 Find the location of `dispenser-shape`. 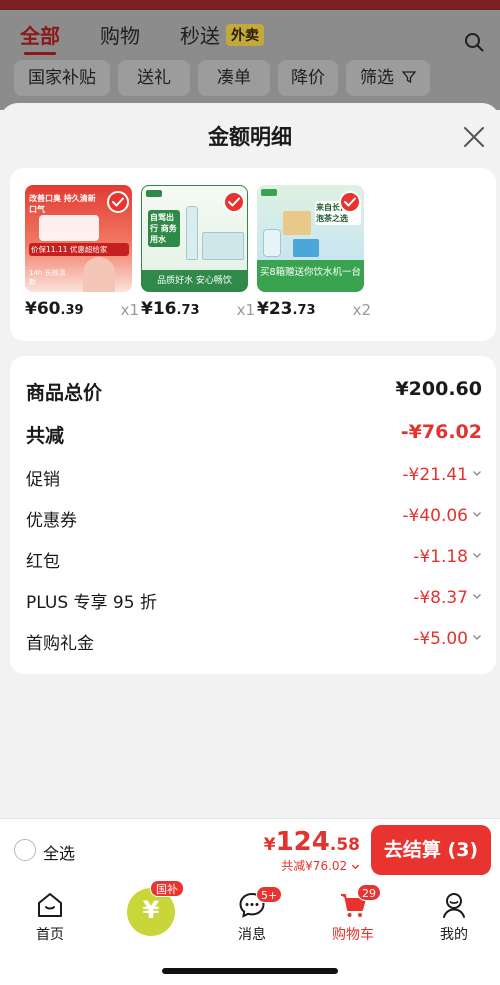

dispenser-shape is located at coordinates (306, 248).